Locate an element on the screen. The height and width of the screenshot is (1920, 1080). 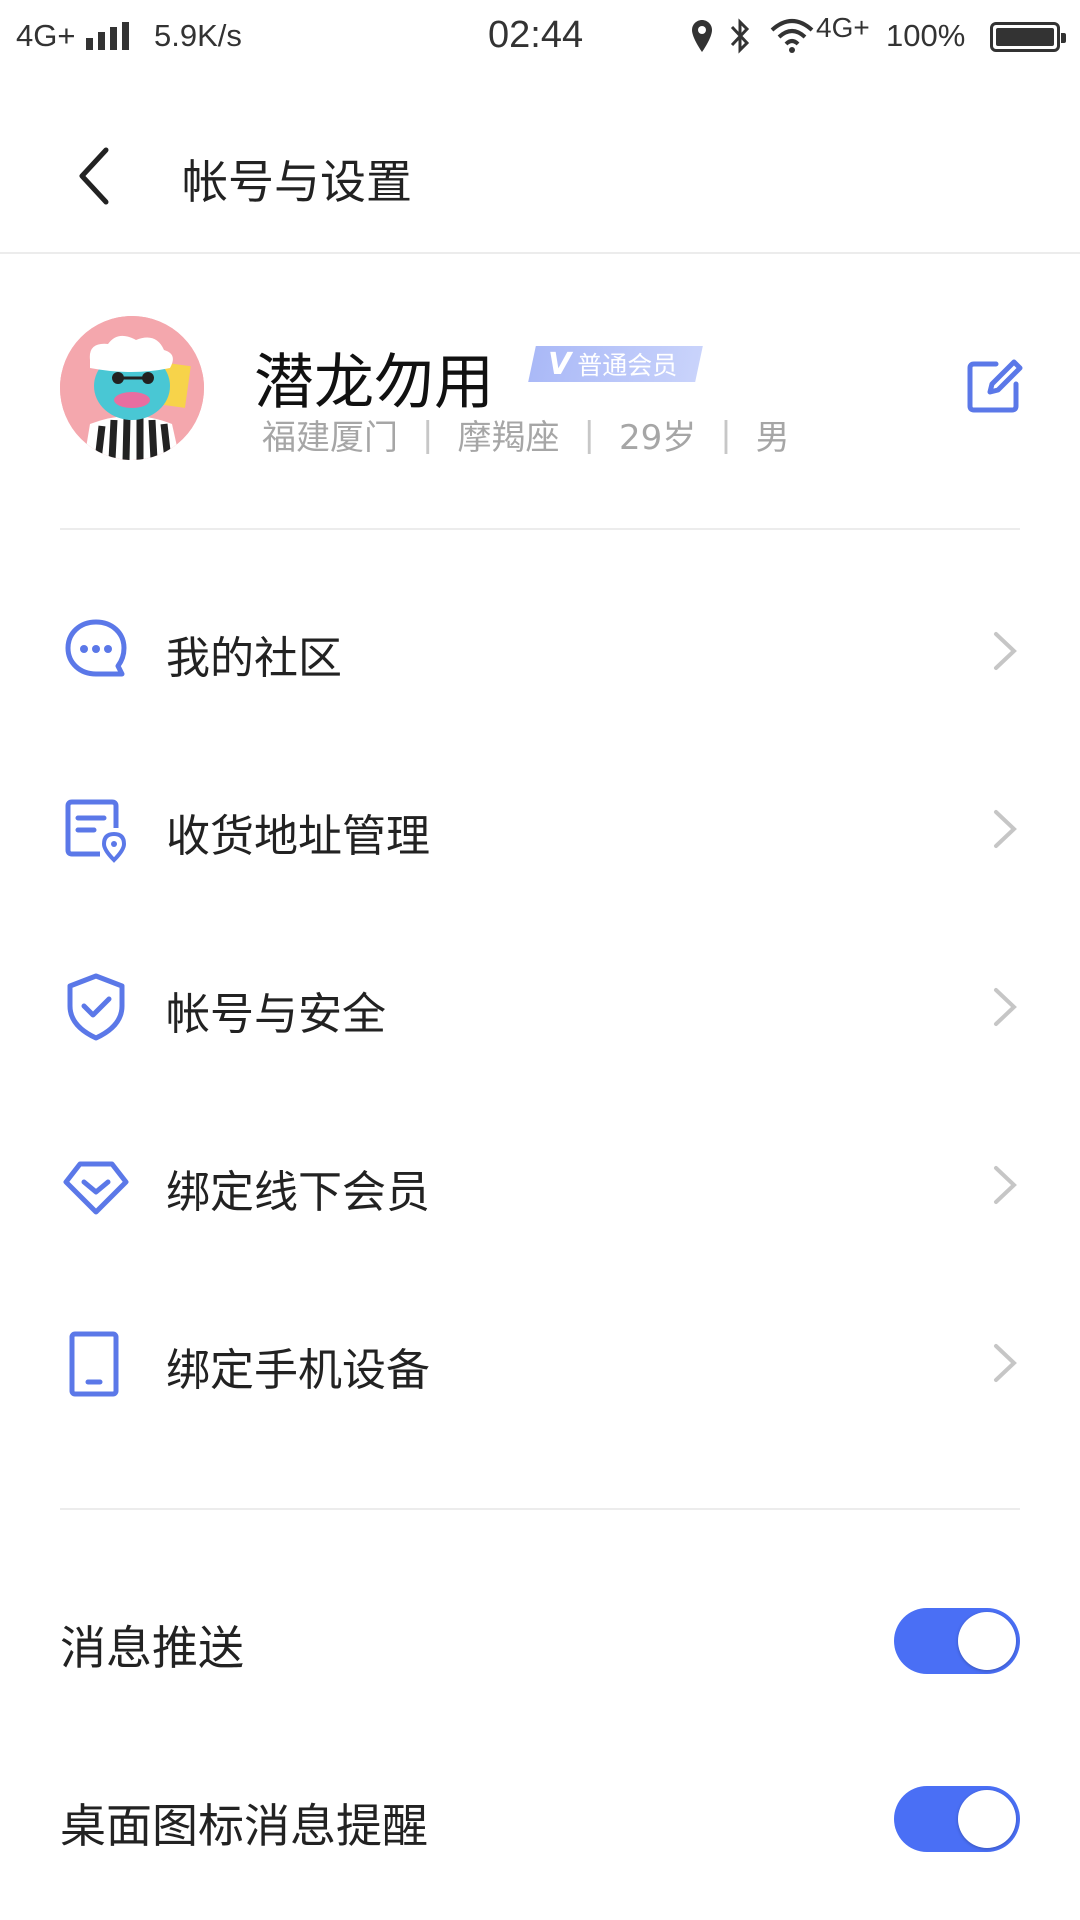
status-bar: 4G+ 5.9K/s 02:44 4G+ 100% is located at coordinates (540, 37).